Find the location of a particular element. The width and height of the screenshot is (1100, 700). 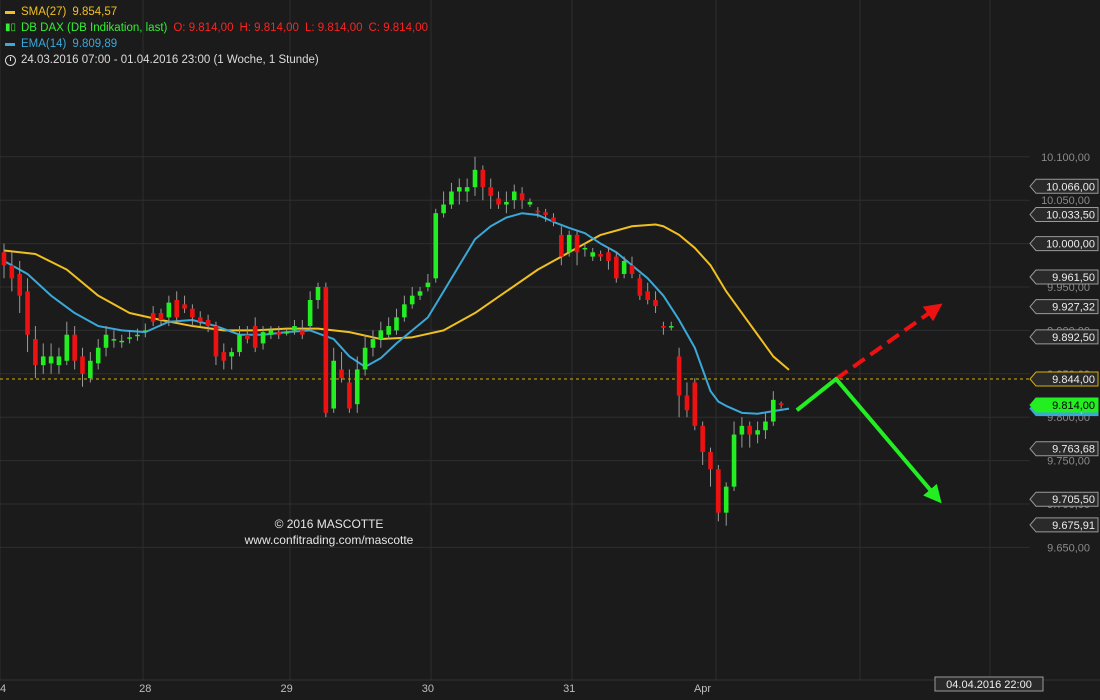

price-level-text: 9.961,50 is located at coordinates (1073, 278).